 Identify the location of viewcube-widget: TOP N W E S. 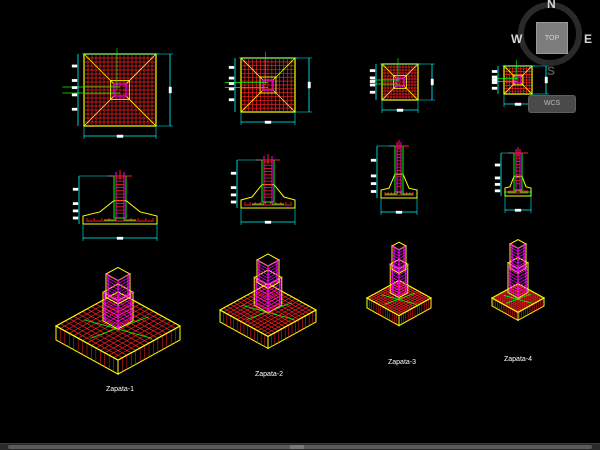
(554, 41).